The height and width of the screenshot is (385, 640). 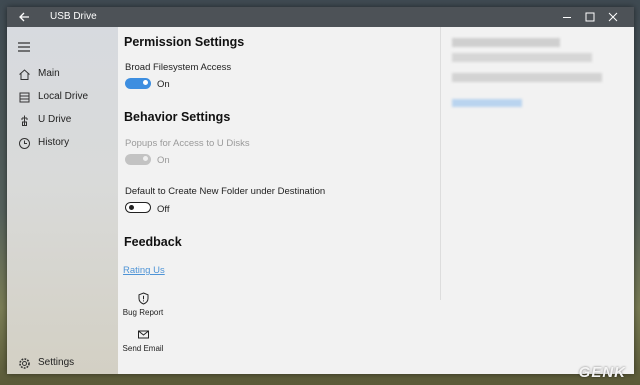 What do you see at coordinates (143, 334) in the screenshot?
I see `mail-icon` at bounding box center [143, 334].